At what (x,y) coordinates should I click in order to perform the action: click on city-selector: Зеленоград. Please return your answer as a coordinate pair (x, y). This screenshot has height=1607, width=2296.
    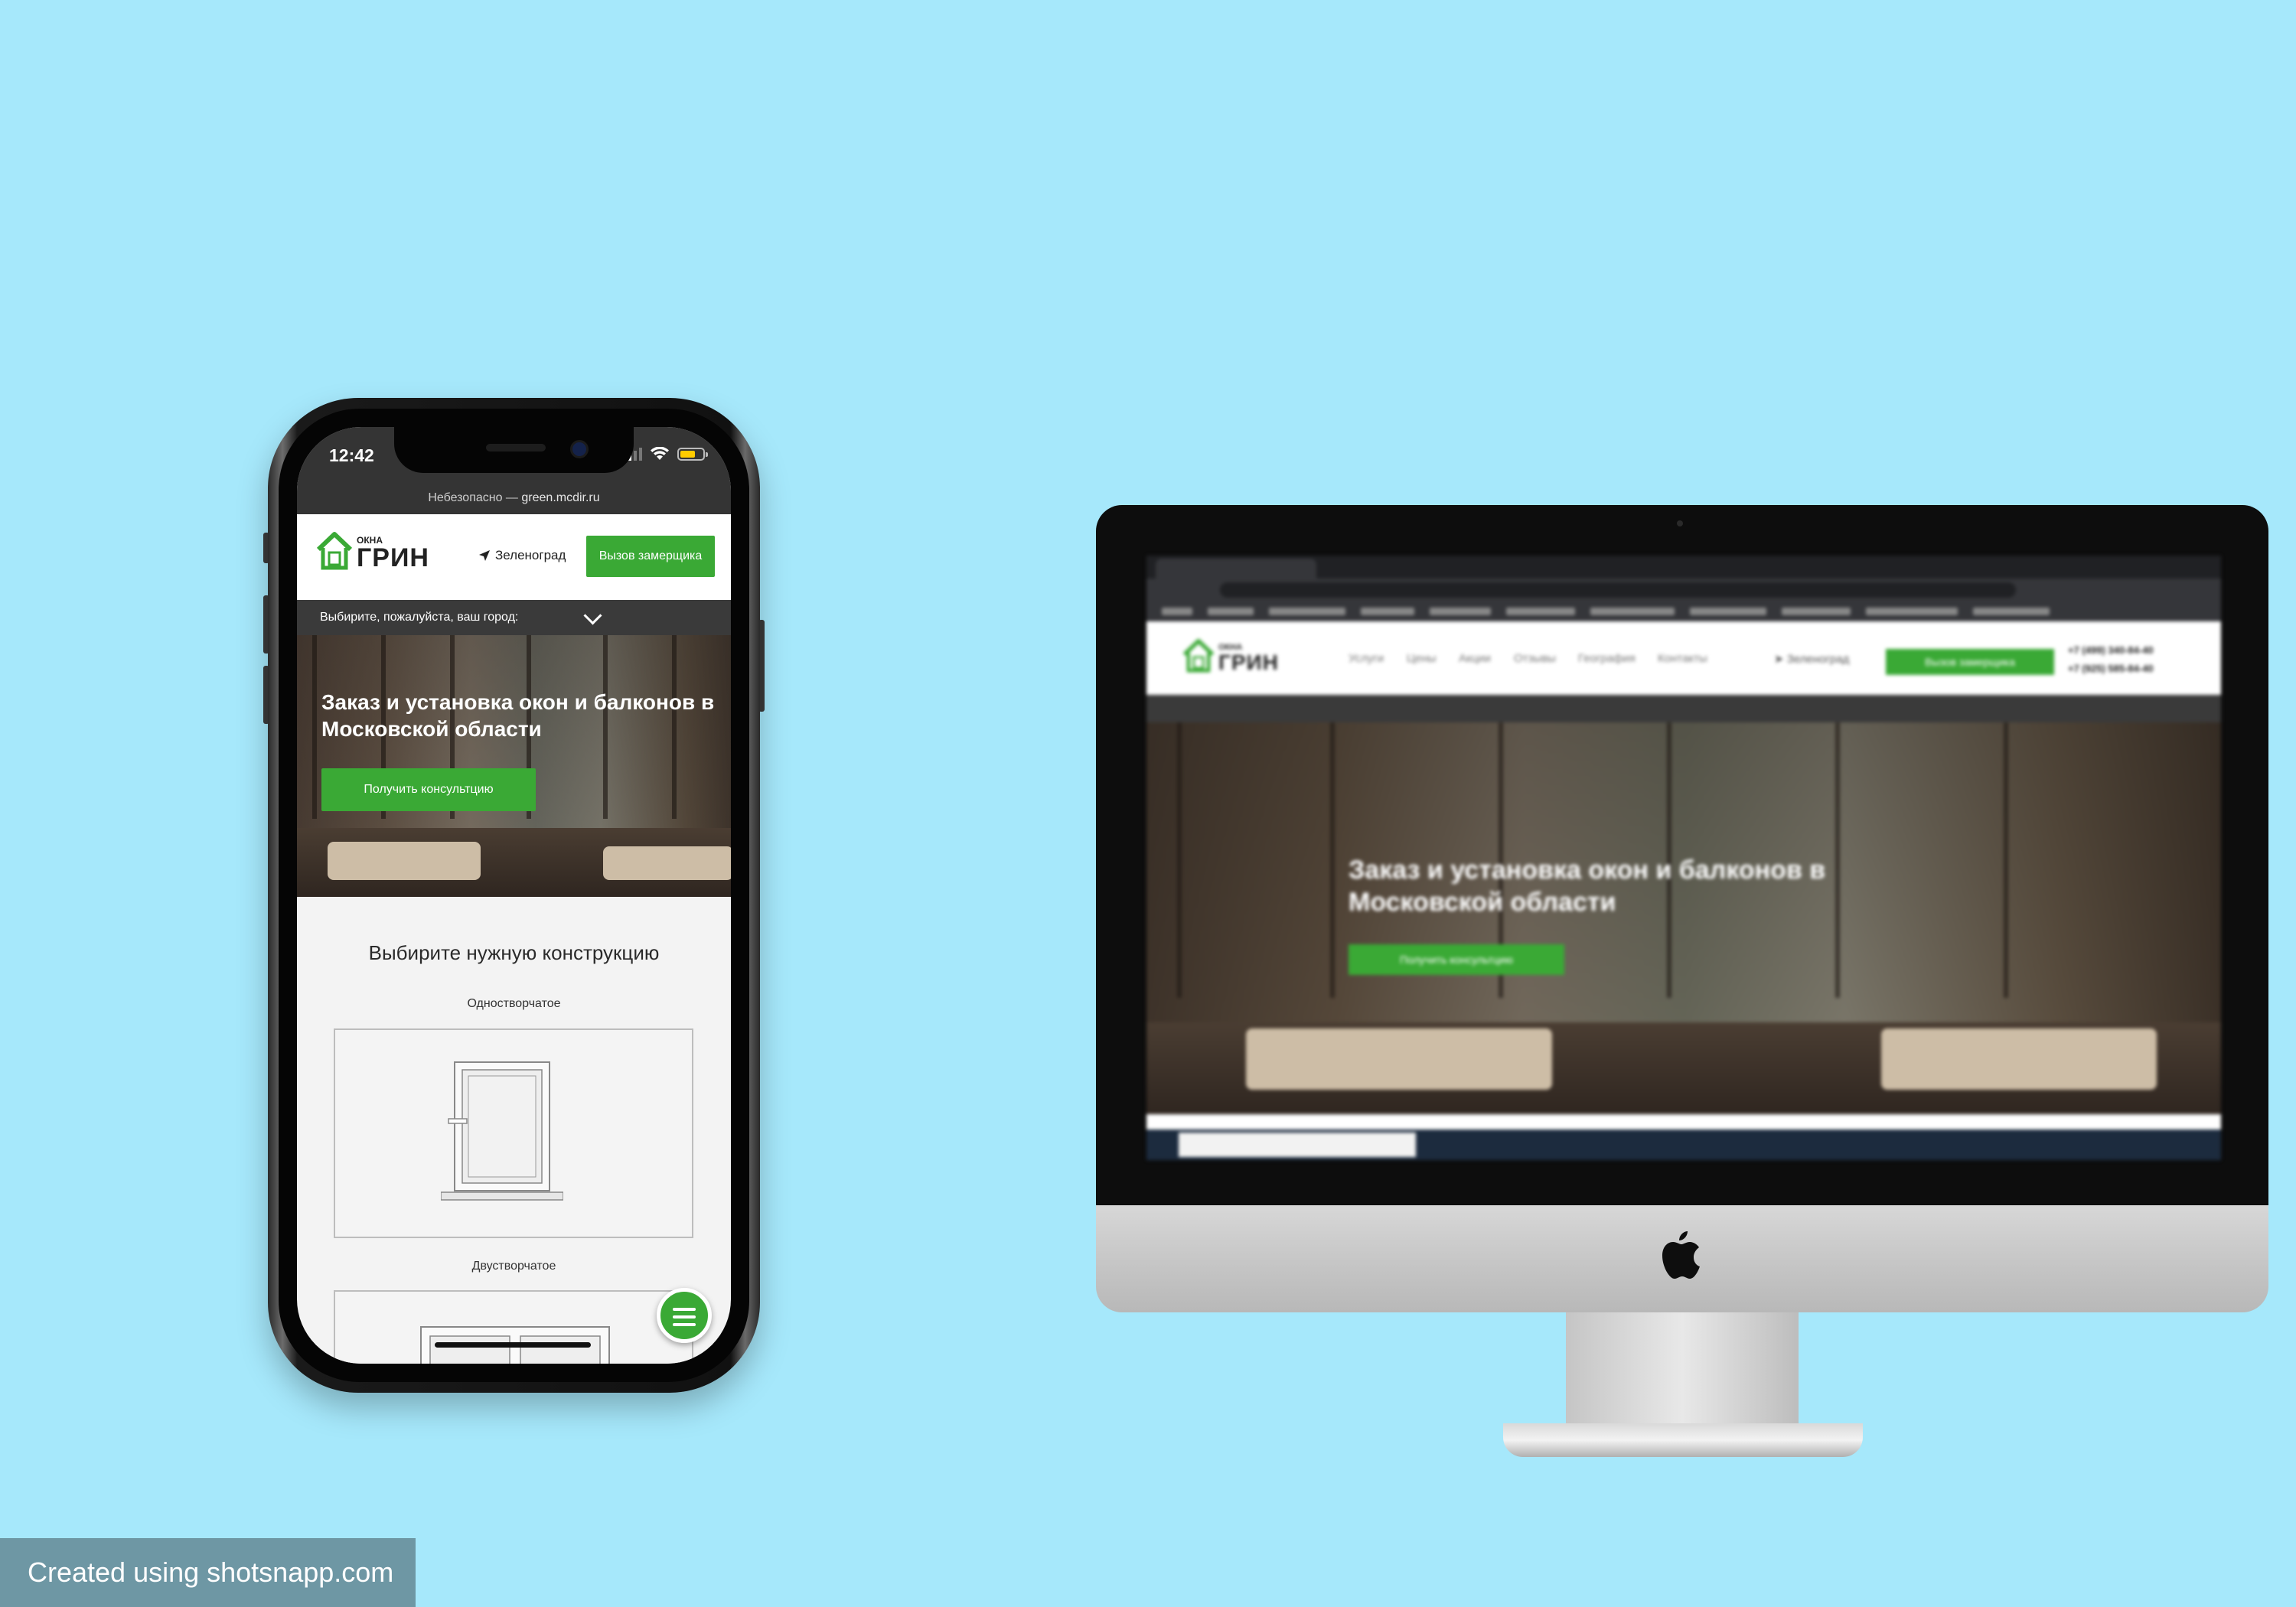
    Looking at the image, I should click on (522, 555).